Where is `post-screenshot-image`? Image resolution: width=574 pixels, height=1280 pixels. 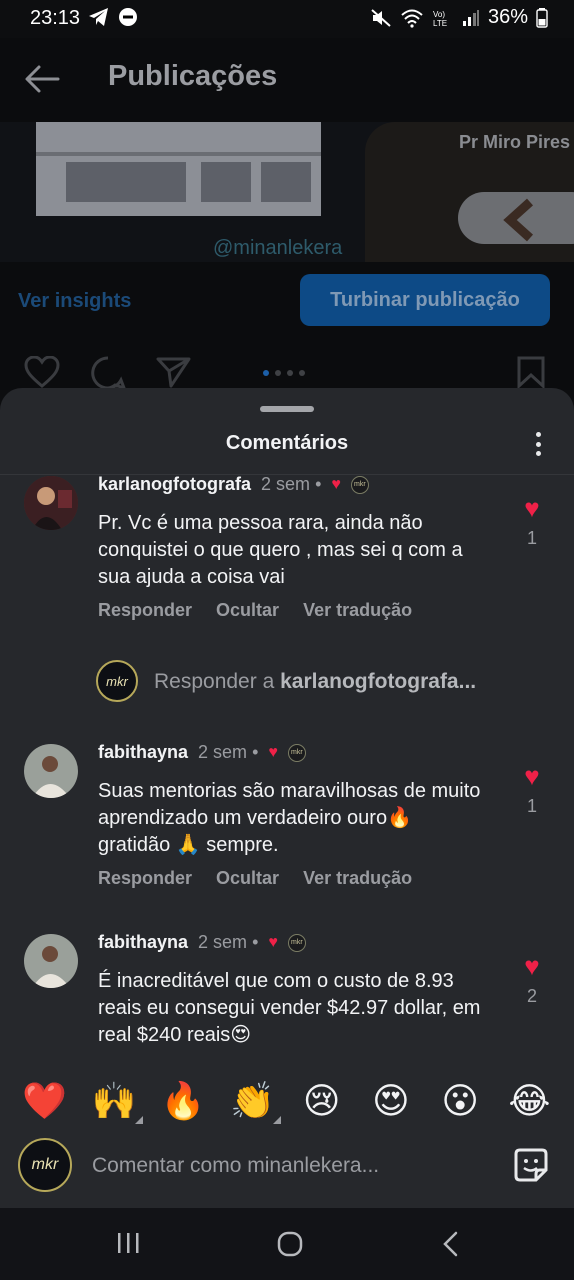
post-screenshot-image is located at coordinates (178, 169).